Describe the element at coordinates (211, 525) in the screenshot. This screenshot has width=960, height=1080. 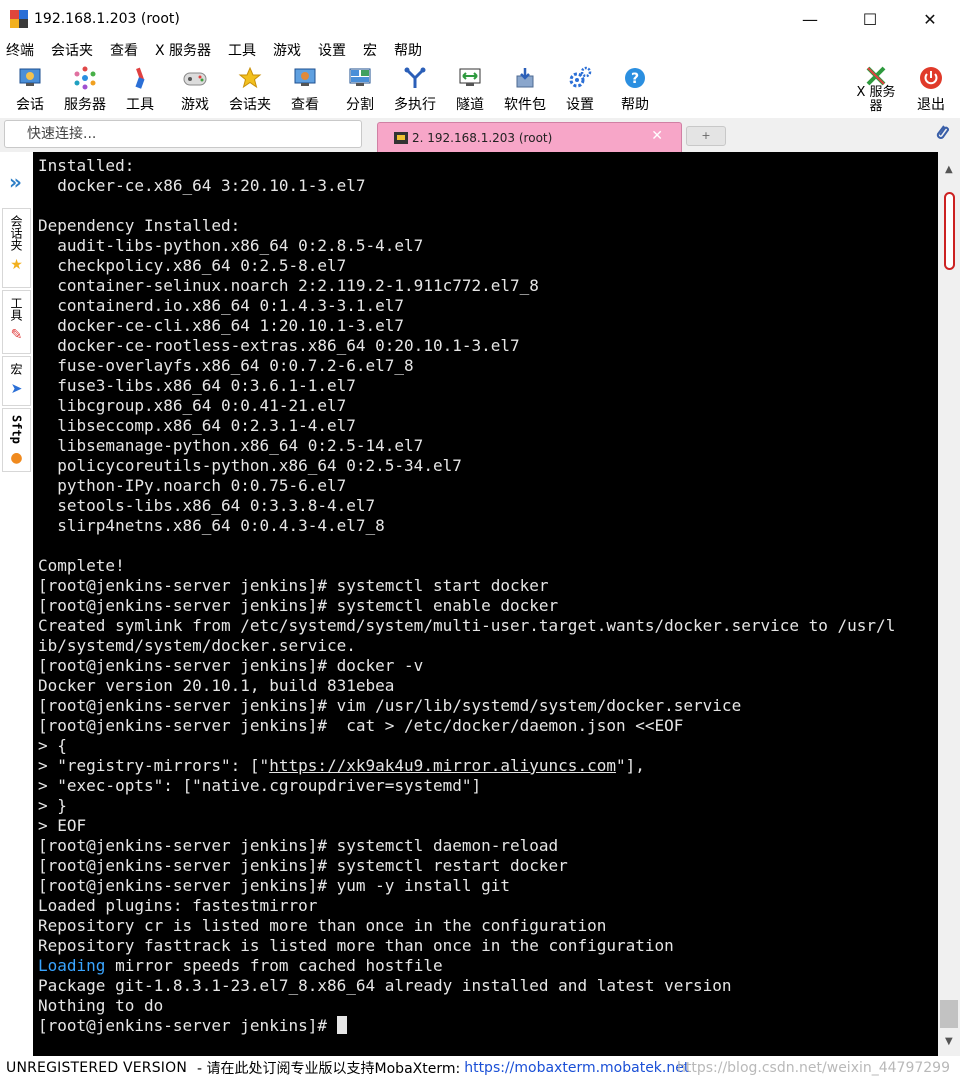
I see `terminal-line: slirp4netns.x86_64 0:0.4.3-4.el7_8` at that location.